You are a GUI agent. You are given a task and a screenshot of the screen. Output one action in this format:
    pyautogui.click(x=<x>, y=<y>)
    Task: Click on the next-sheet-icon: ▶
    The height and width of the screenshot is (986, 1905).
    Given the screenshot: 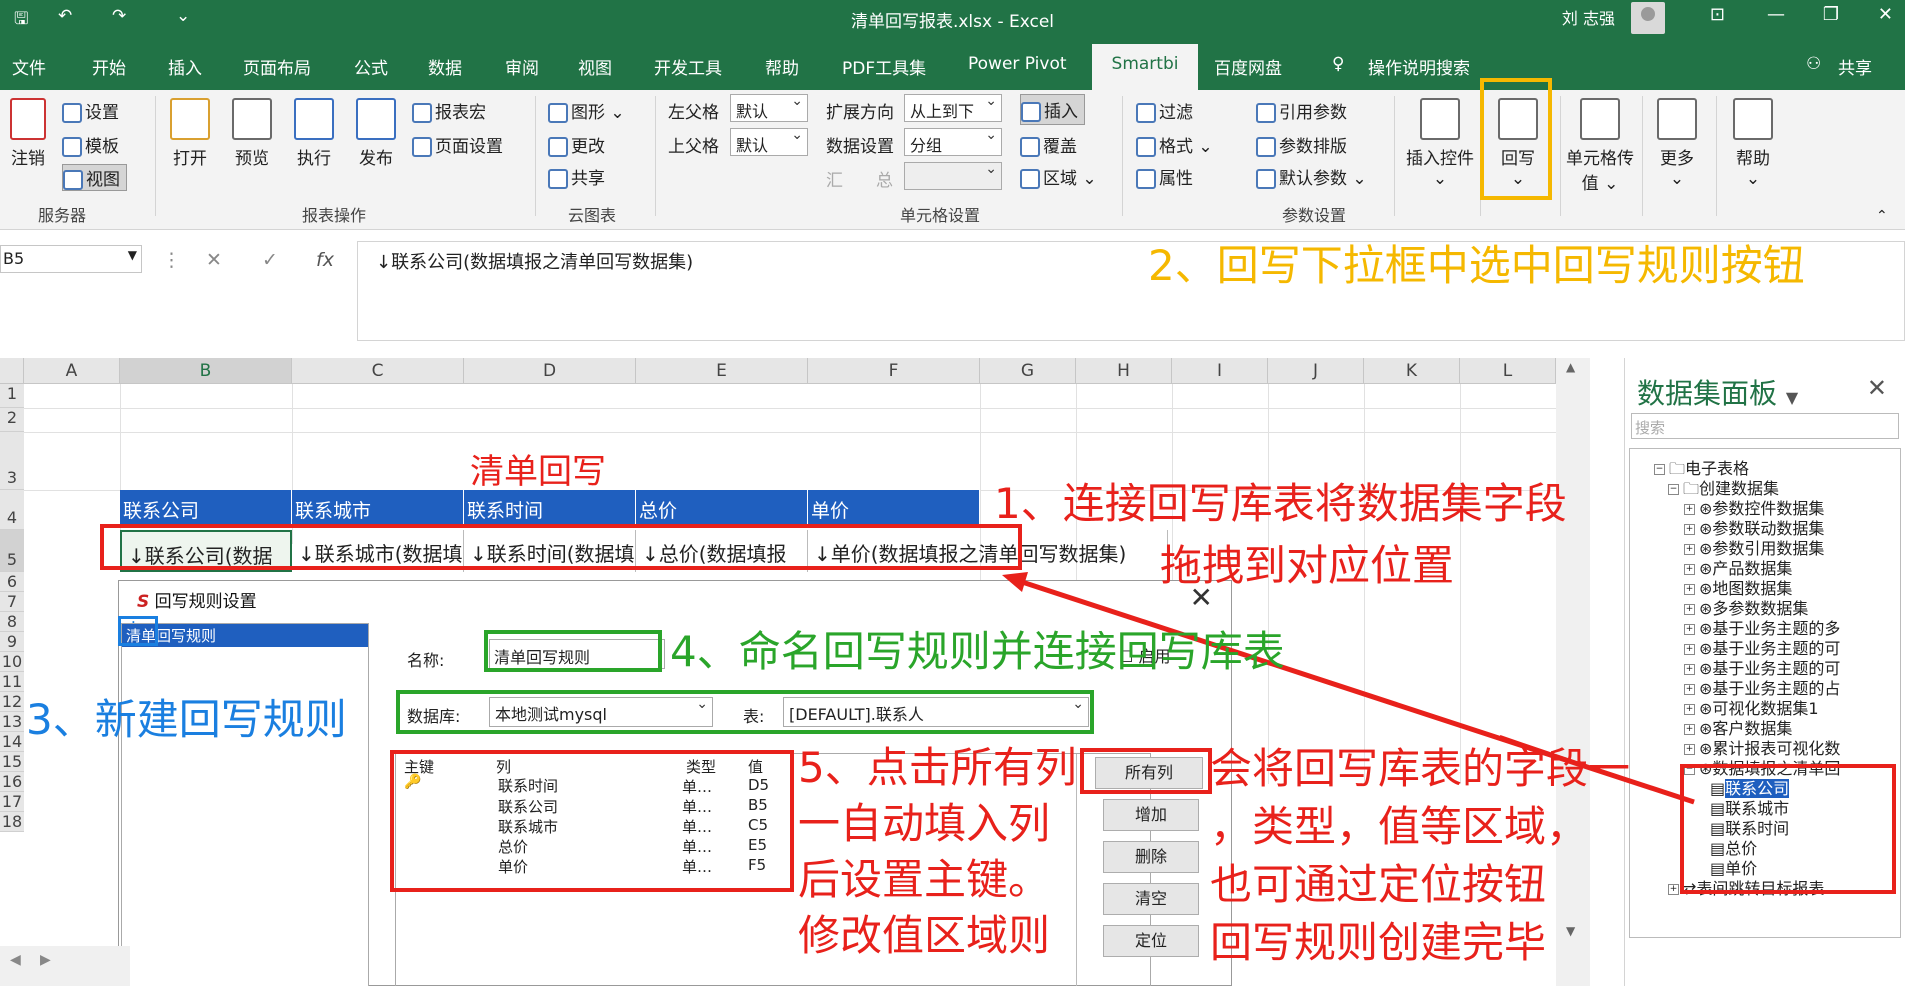 What is the action you would take?
    pyautogui.click(x=45, y=960)
    